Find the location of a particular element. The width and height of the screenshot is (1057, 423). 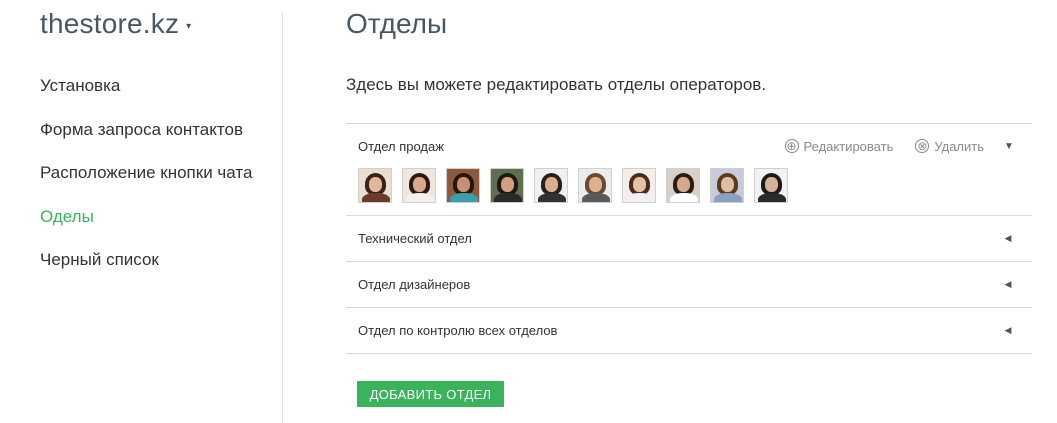

store-selector: thestore.kz ▾ is located at coordinates (115, 24).